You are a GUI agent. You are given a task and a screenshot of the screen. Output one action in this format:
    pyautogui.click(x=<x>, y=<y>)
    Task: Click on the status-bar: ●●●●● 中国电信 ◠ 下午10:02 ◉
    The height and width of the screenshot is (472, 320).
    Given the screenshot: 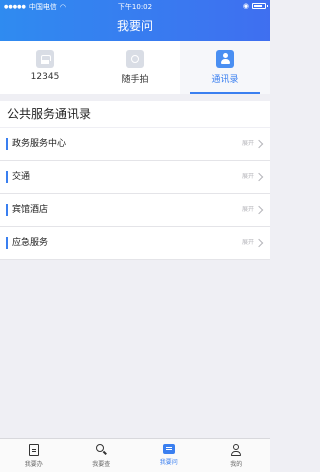 What is the action you would take?
    pyautogui.click(x=135, y=6)
    